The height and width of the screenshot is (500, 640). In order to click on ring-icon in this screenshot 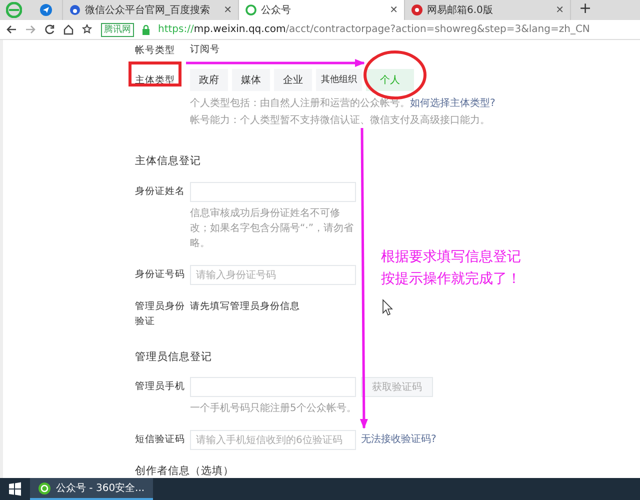, I will do `click(251, 10)`.